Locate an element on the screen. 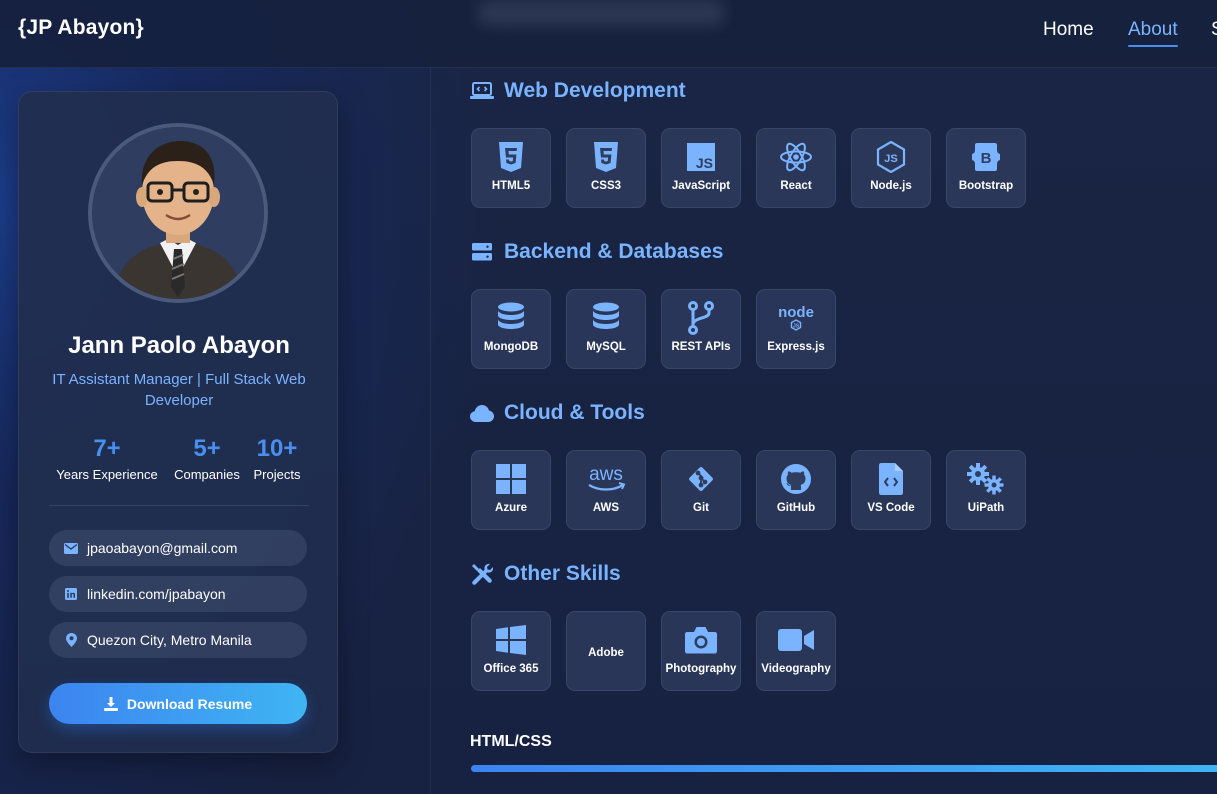  skill-tile-javascript: JS JavaScript is located at coordinates (701, 168).